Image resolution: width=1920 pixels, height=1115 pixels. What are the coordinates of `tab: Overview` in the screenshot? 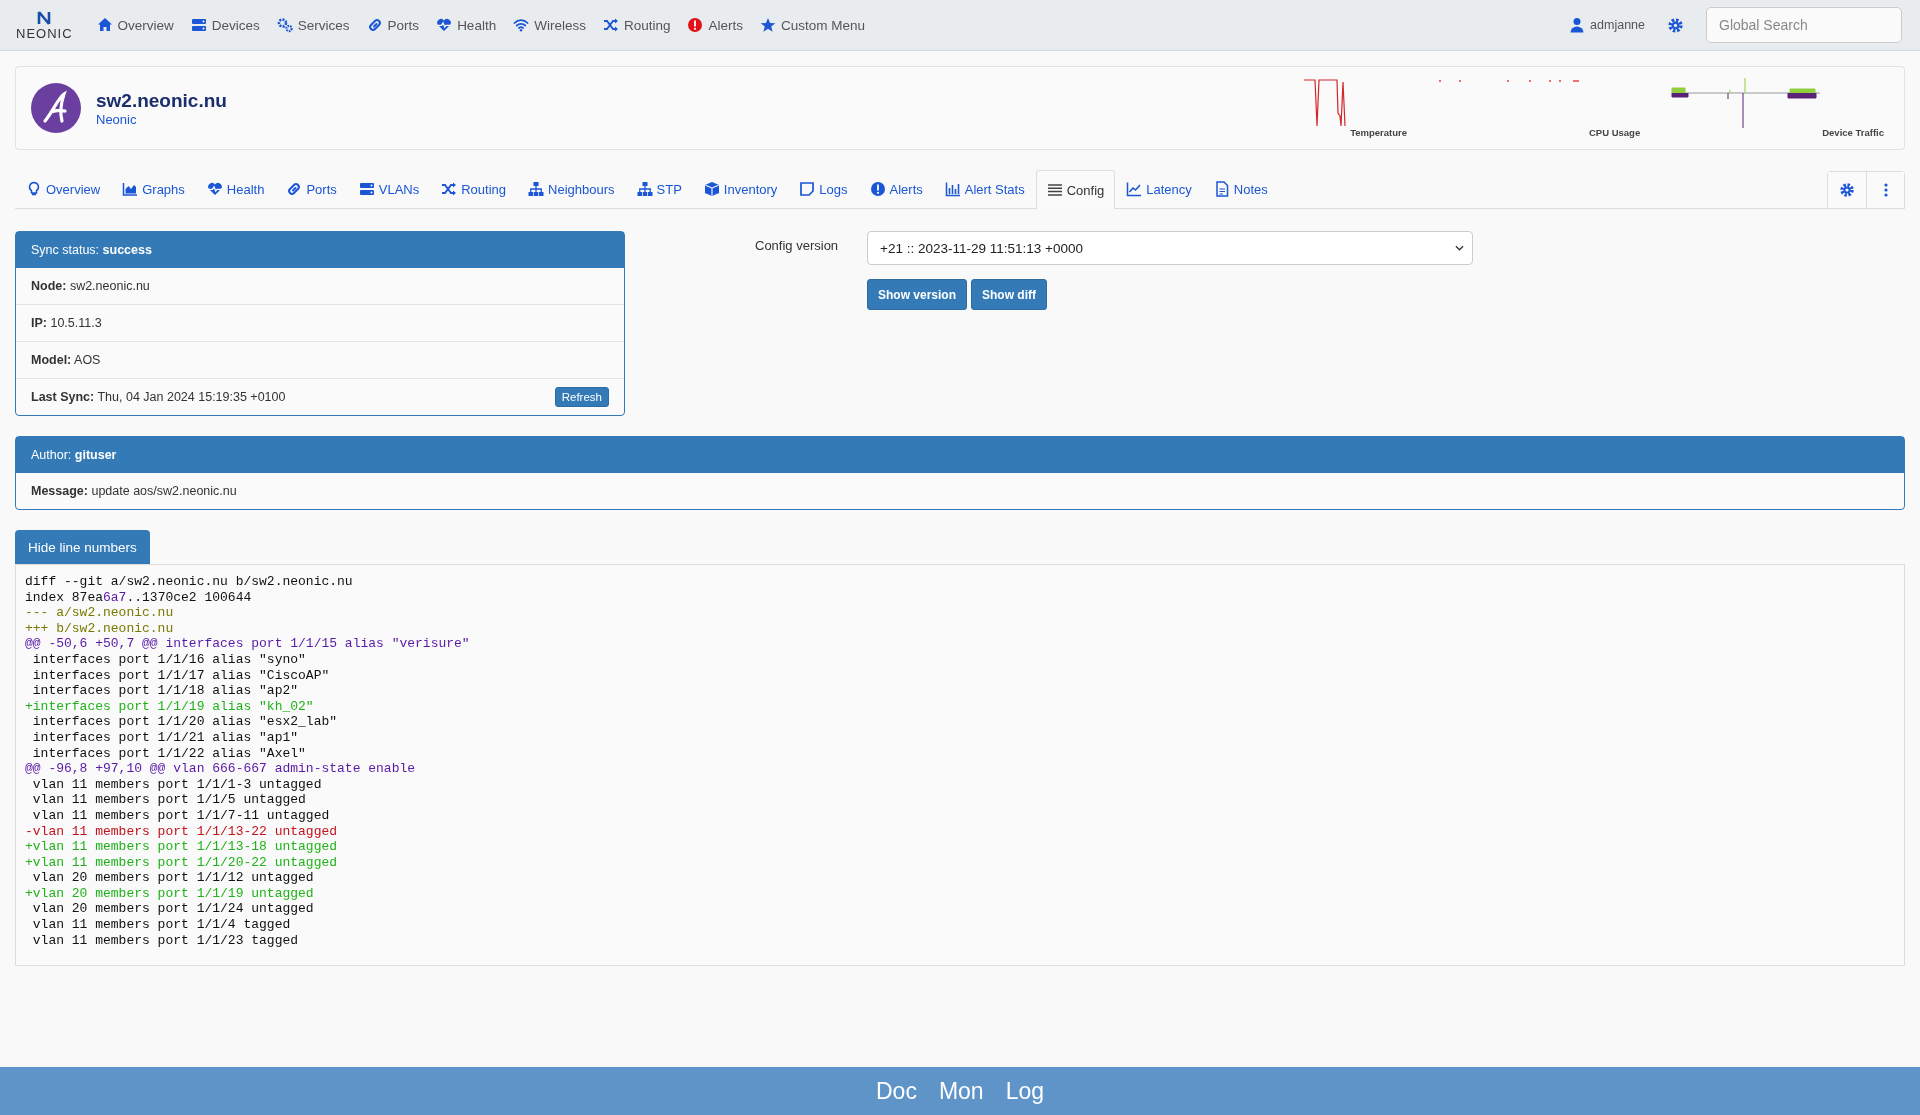 It's located at (63, 188).